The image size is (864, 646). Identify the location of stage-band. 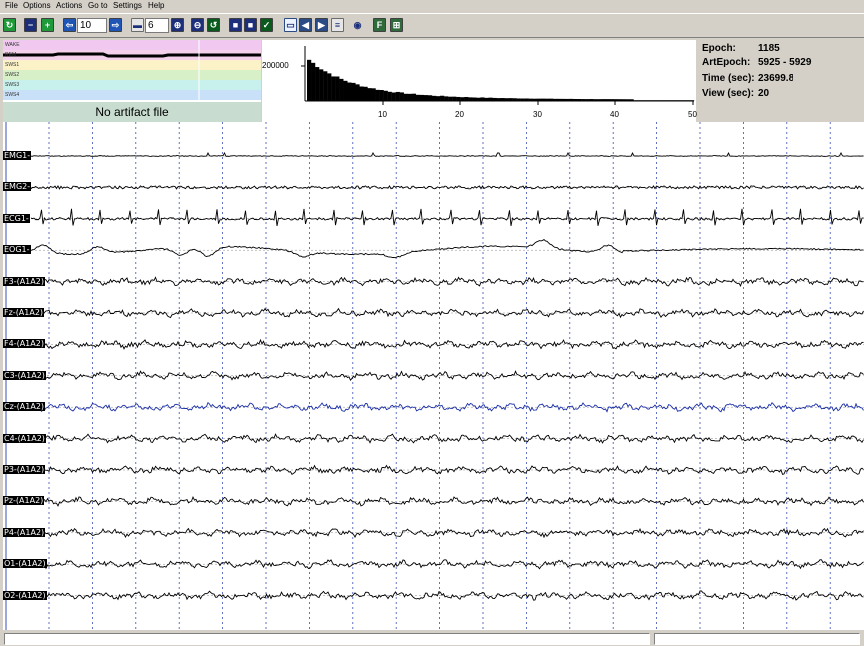
(132, 85).